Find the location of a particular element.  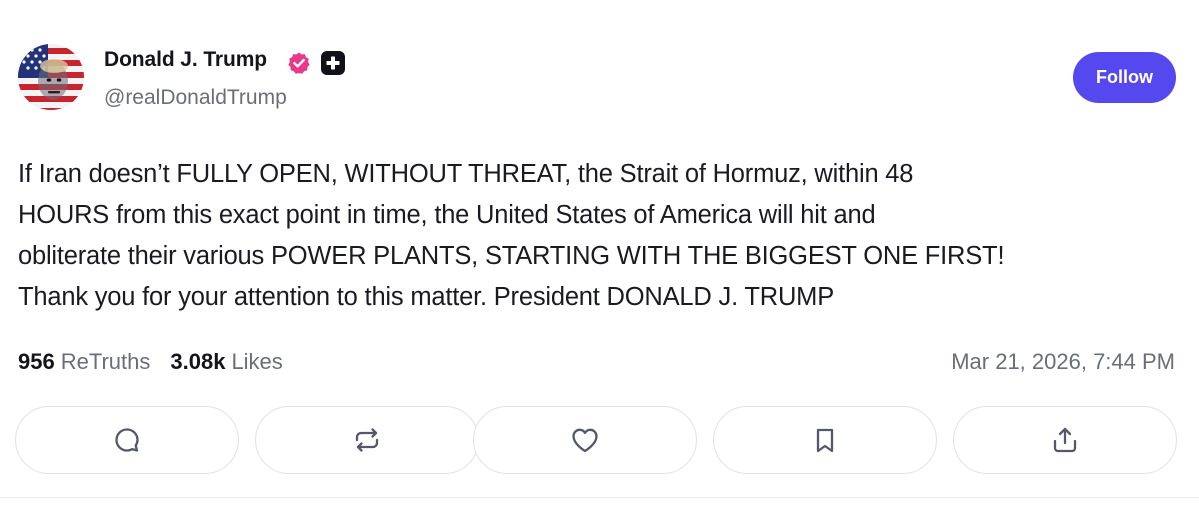

divider is located at coordinates (599, 497).